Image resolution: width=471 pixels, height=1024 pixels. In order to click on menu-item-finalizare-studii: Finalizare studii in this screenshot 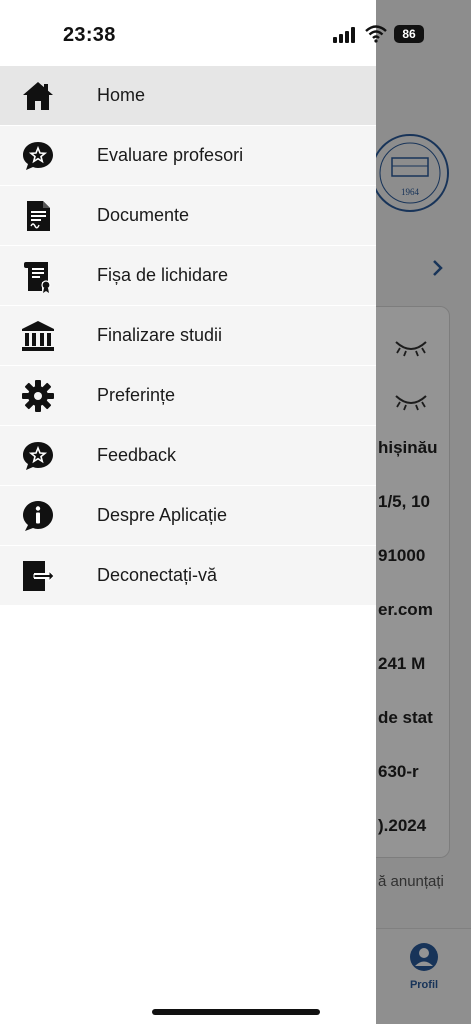, I will do `click(188, 336)`.